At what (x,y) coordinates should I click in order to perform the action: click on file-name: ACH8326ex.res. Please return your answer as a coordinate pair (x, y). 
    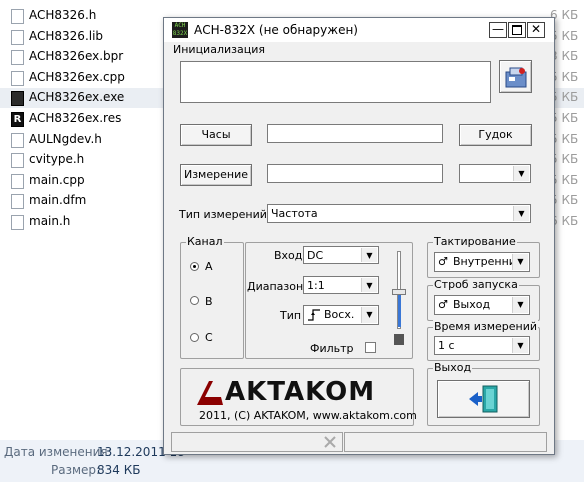
    Looking at the image, I should click on (75, 118).